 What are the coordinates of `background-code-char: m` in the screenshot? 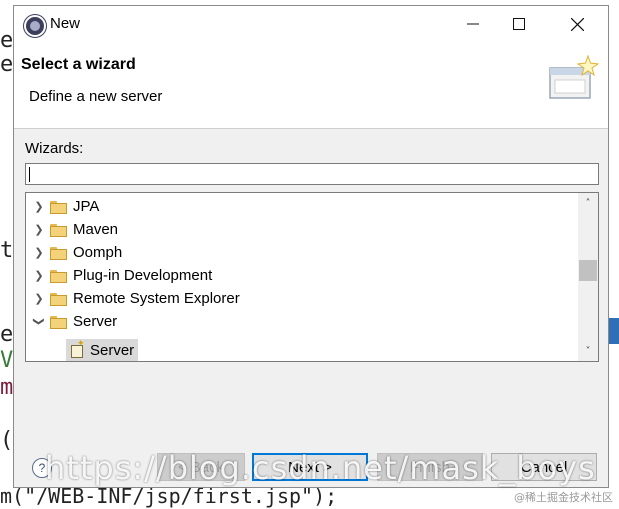 It's located at (7, 387).